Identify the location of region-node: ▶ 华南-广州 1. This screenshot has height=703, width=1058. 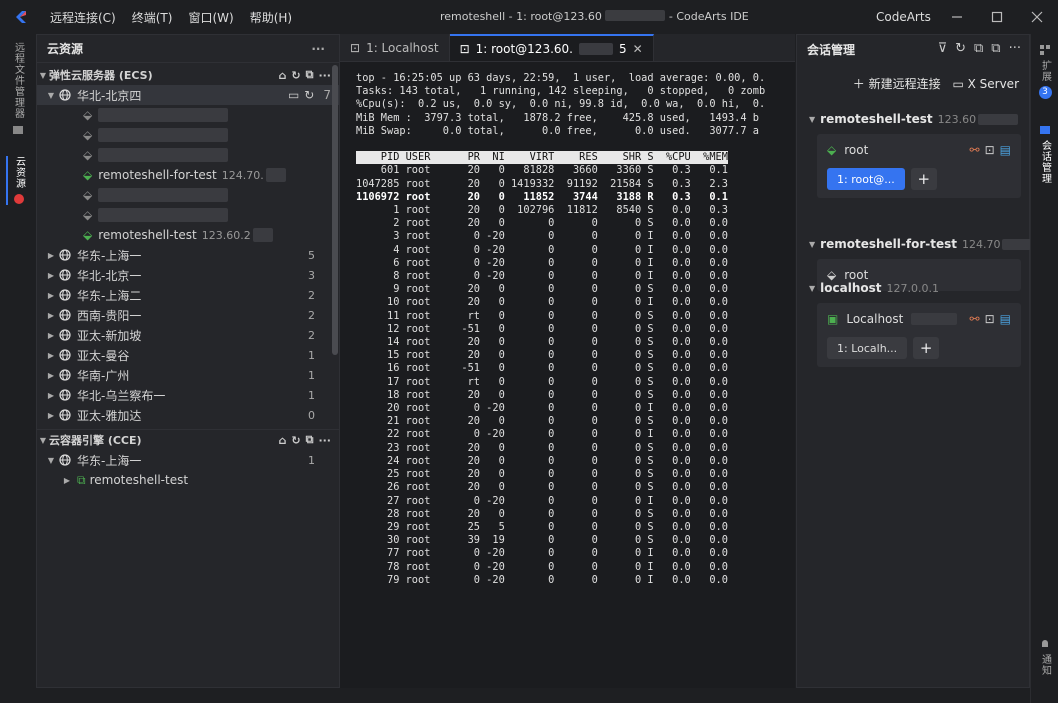
(188, 375).